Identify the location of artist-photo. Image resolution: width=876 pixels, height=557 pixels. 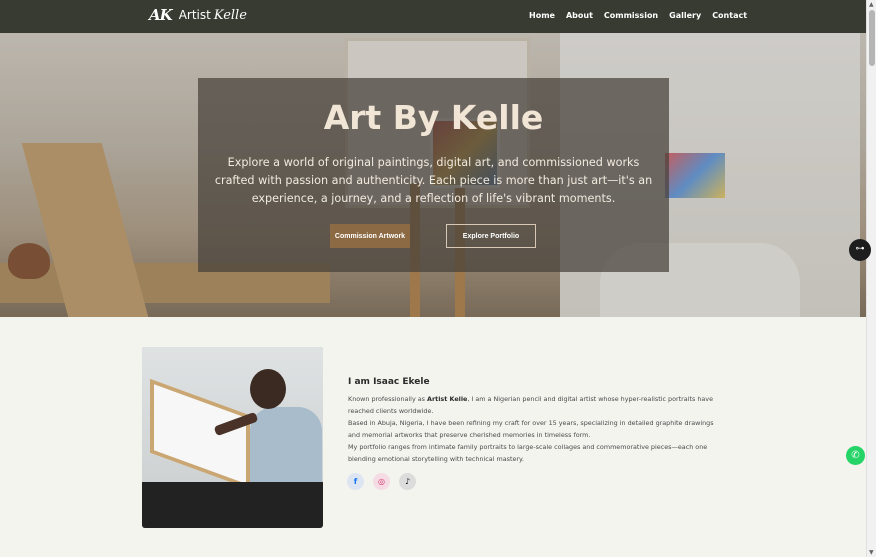
(232, 437).